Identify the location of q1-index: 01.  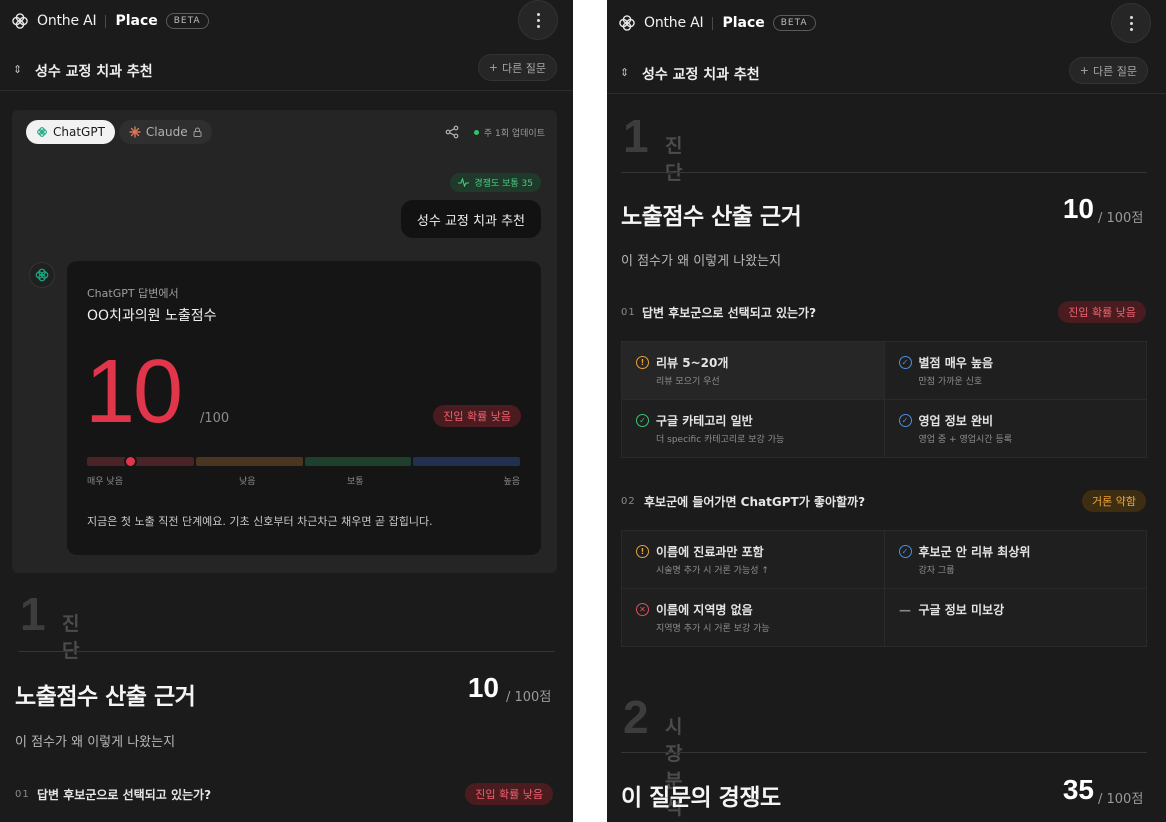
(22, 794).